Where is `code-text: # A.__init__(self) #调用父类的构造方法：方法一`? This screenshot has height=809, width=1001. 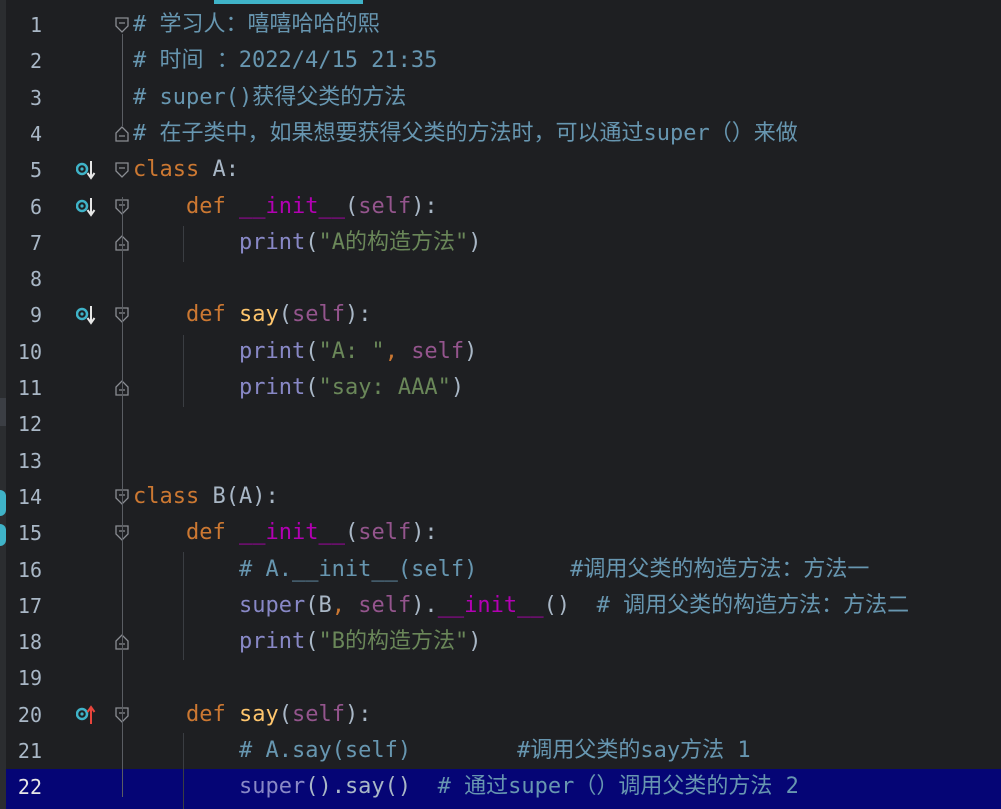 code-text: # A.__init__(self) #调用父类的构造方法：方法一 is located at coordinates (501, 570).